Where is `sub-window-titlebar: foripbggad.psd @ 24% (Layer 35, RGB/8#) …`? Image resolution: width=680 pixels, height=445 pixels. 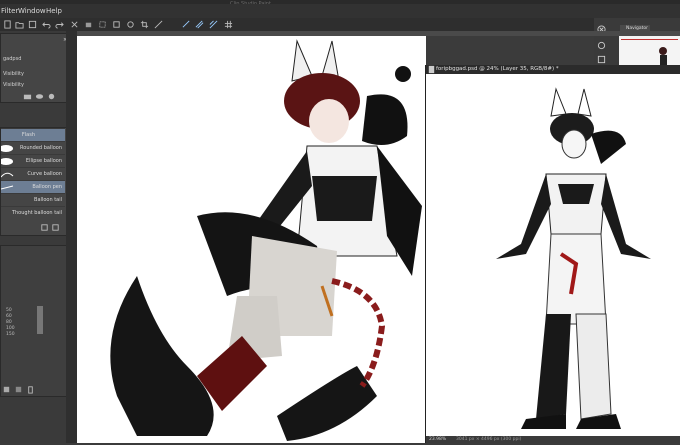
sub-window-titlebar: foripbggad.psd @ 24% (Layer 35, RGB/8#) … is located at coordinates (553, 69).